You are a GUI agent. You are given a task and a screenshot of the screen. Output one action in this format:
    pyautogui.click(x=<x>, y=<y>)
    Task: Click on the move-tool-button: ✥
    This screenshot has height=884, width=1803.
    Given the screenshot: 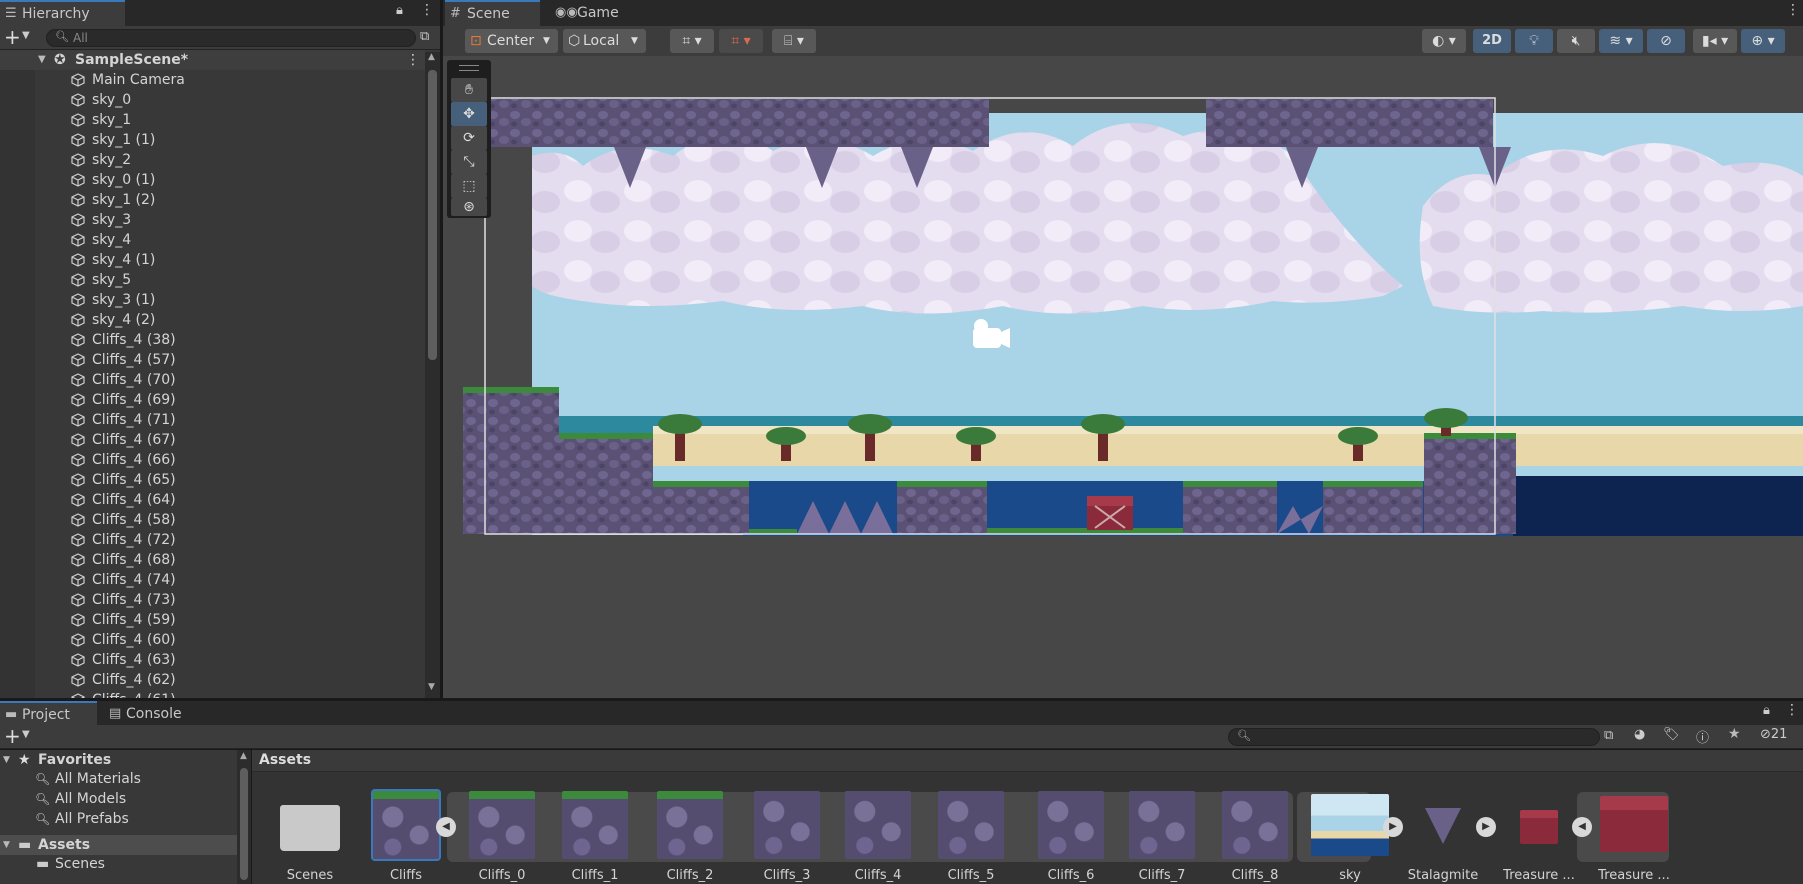 What is the action you would take?
    pyautogui.click(x=469, y=114)
    